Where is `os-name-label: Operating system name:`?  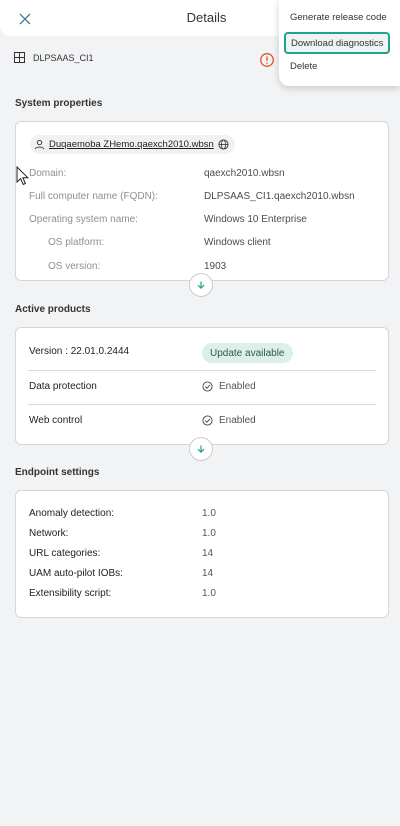 os-name-label: Operating system name: is located at coordinates (83, 219).